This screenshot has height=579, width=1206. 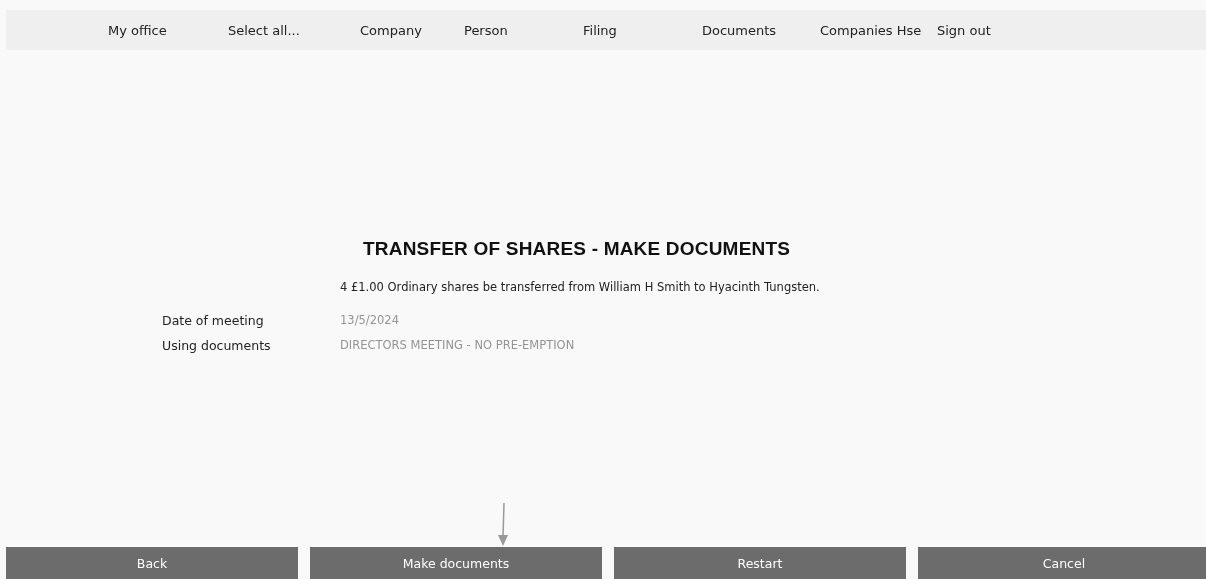 I want to click on nav-link: My office, so click(x=168, y=30).